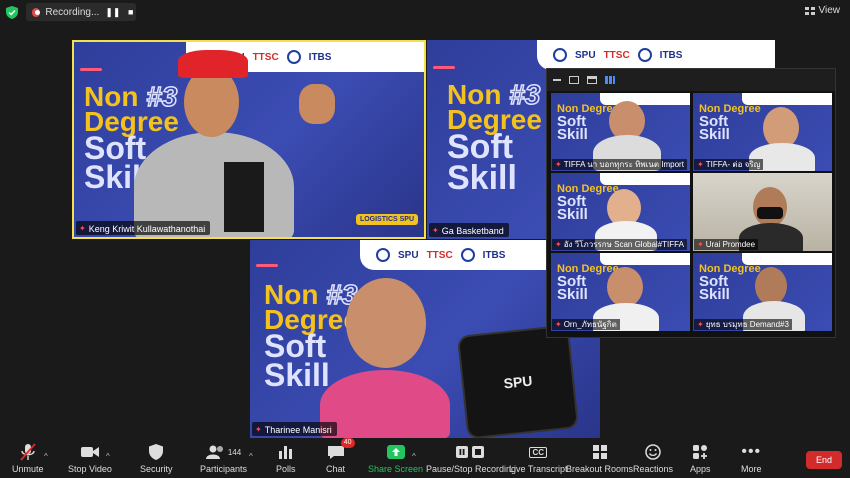 The width and height of the screenshot is (850, 478). I want to click on share-screen-caret-icon: ^, so click(414, 456).